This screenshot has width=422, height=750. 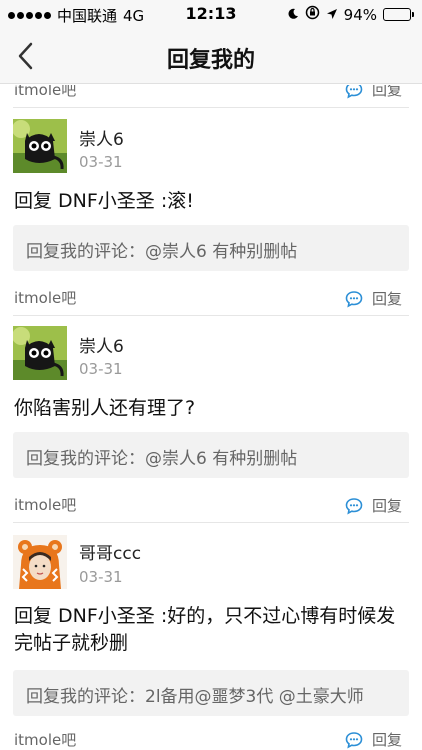 I want to click on reply-content: 你陷害别人还有理了?, so click(x=105, y=408).